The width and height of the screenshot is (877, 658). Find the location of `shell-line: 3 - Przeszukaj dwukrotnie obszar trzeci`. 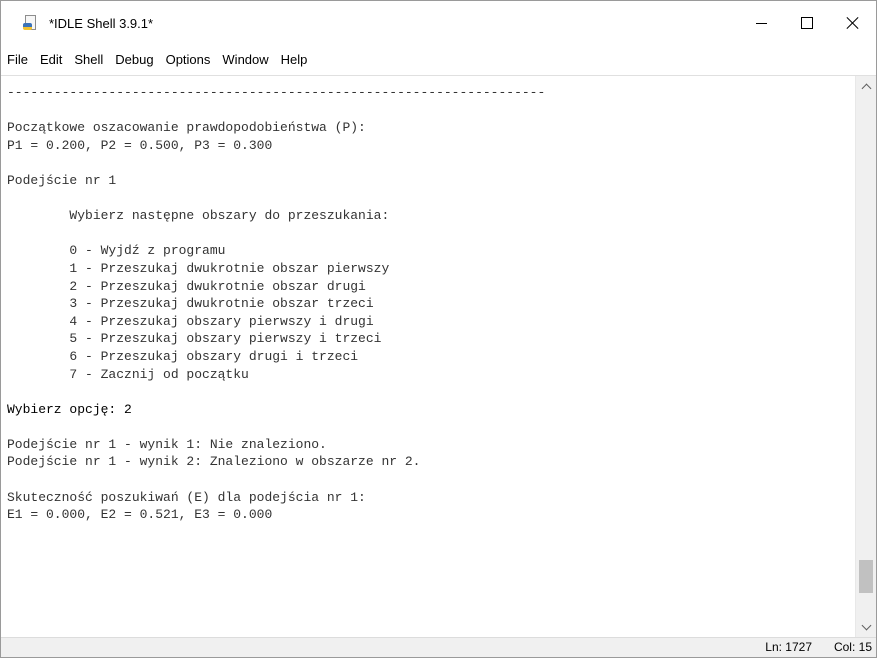

shell-line: 3 - Przeszukaj dwukrotnie obszar trzeci is located at coordinates (190, 304).